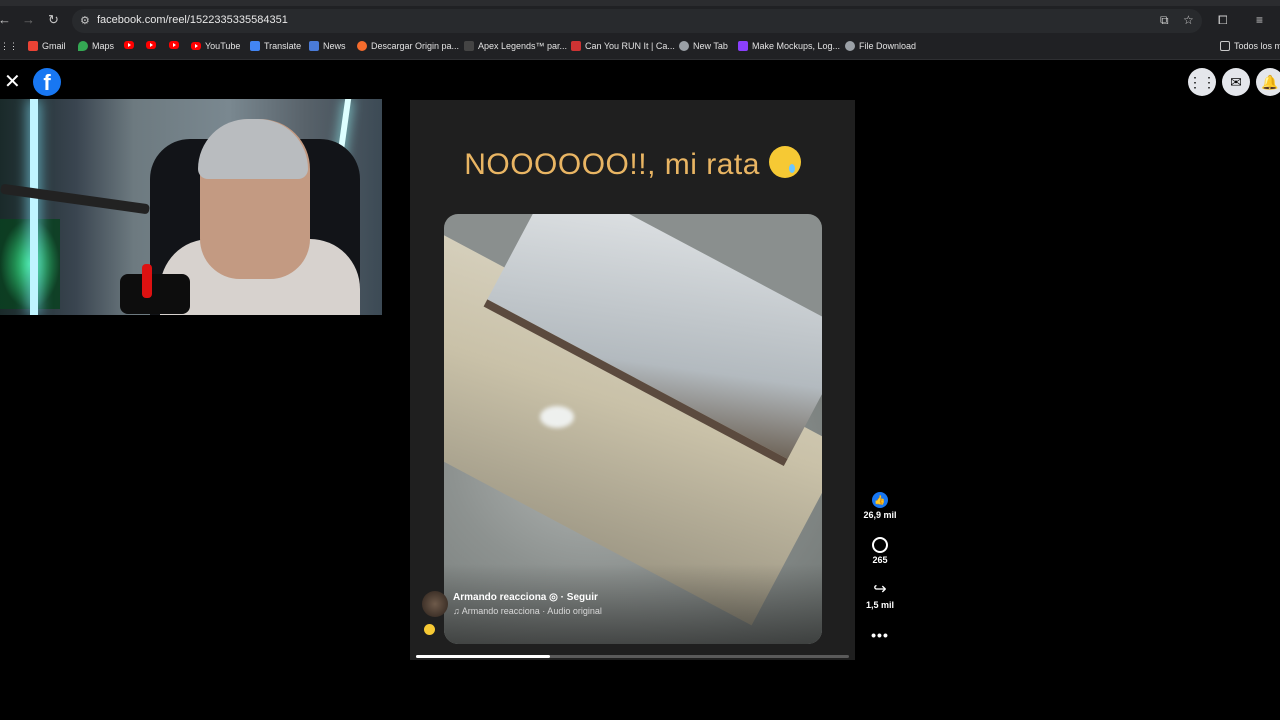 This screenshot has width=1280, height=720. I want to click on url-text: facebook.com/reel/1522335335584351, so click(192, 20).